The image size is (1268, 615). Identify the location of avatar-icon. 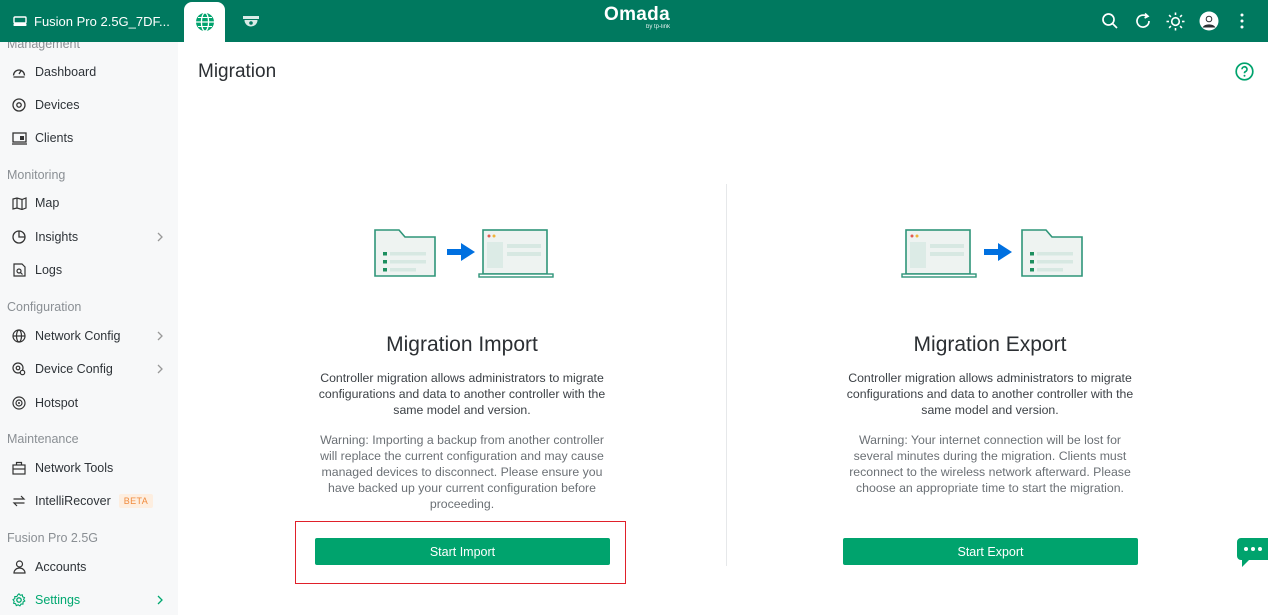
(1208, 21).